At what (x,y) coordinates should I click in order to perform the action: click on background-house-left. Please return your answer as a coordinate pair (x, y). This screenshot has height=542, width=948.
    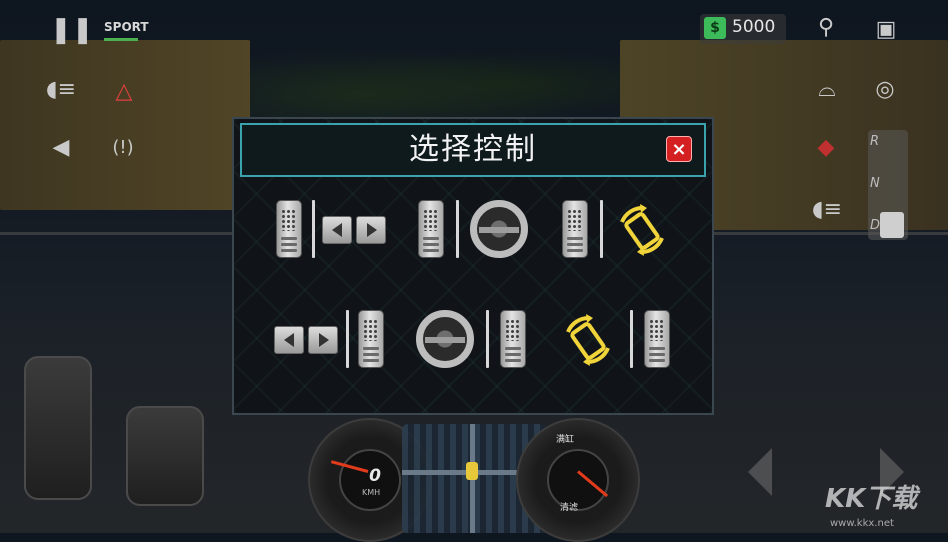
    Looking at the image, I should click on (125, 125).